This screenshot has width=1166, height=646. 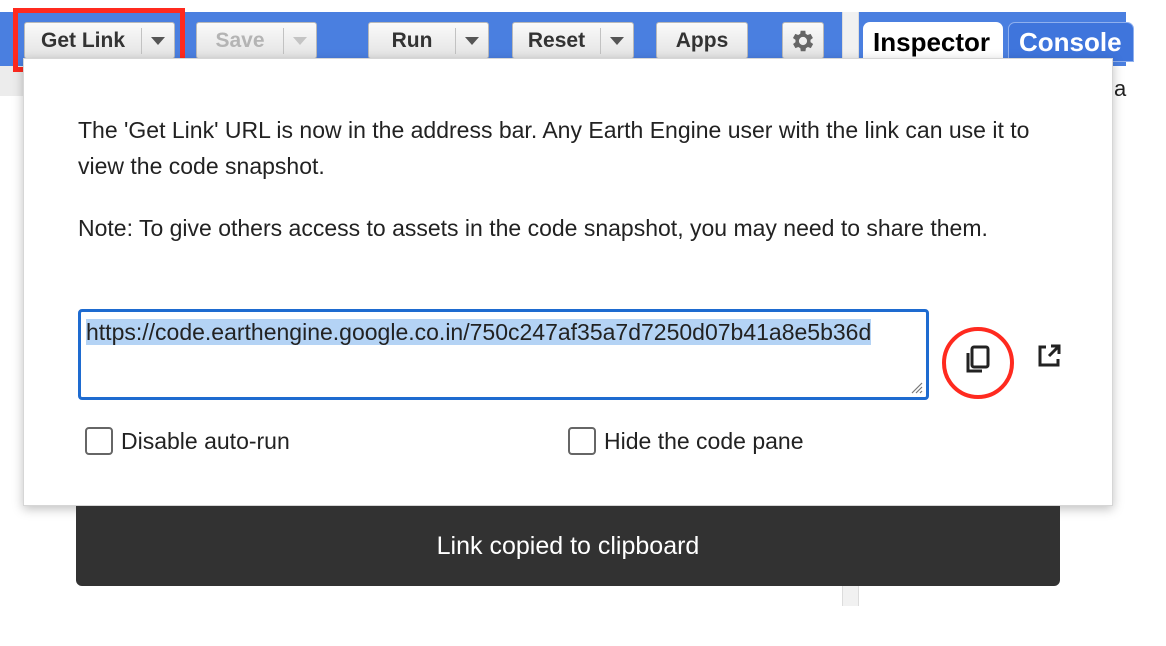 I want to click on reset-button: Reset, so click(x=573, y=40).